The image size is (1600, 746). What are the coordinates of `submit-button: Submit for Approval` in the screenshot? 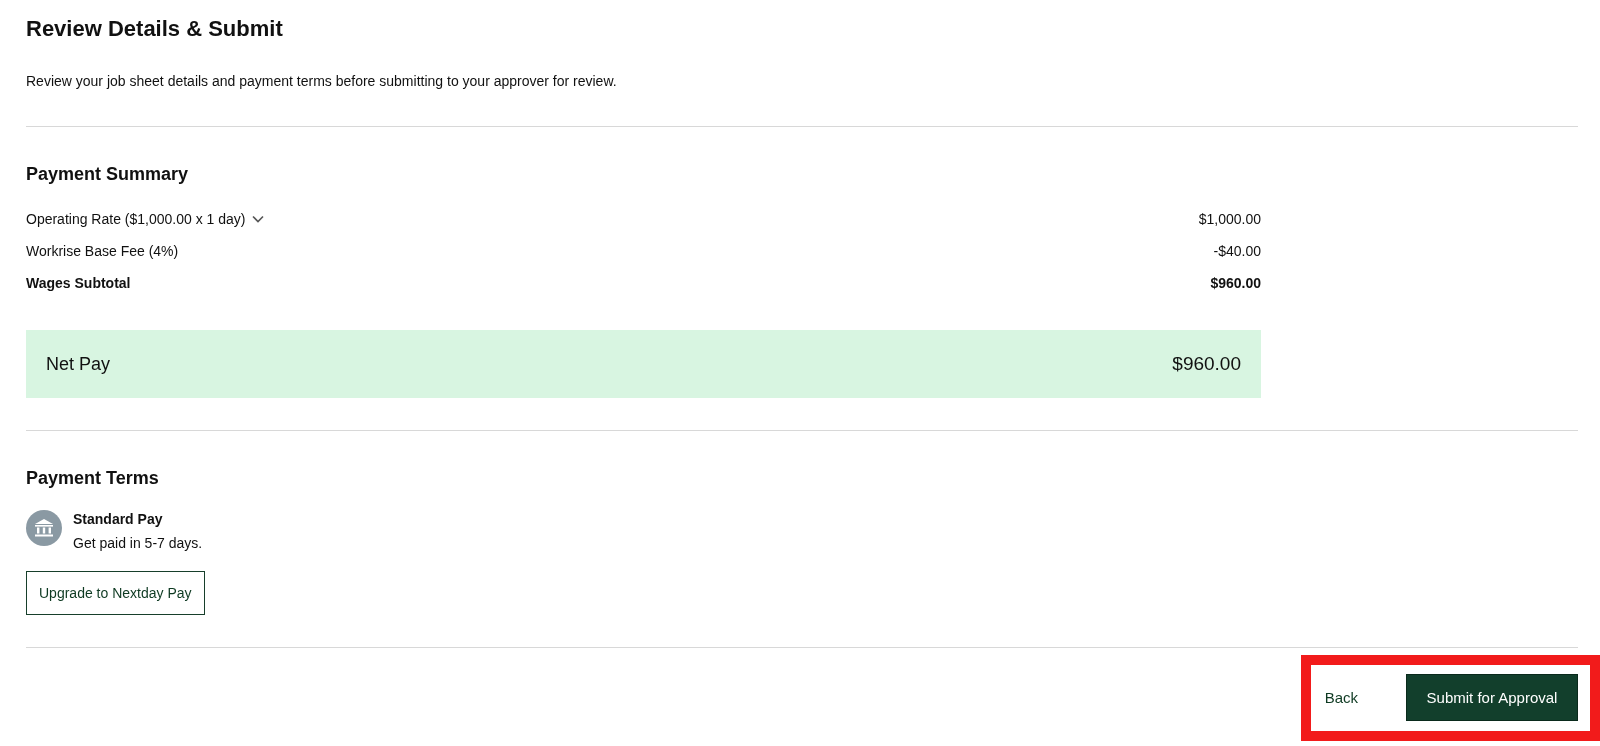 It's located at (1492, 697).